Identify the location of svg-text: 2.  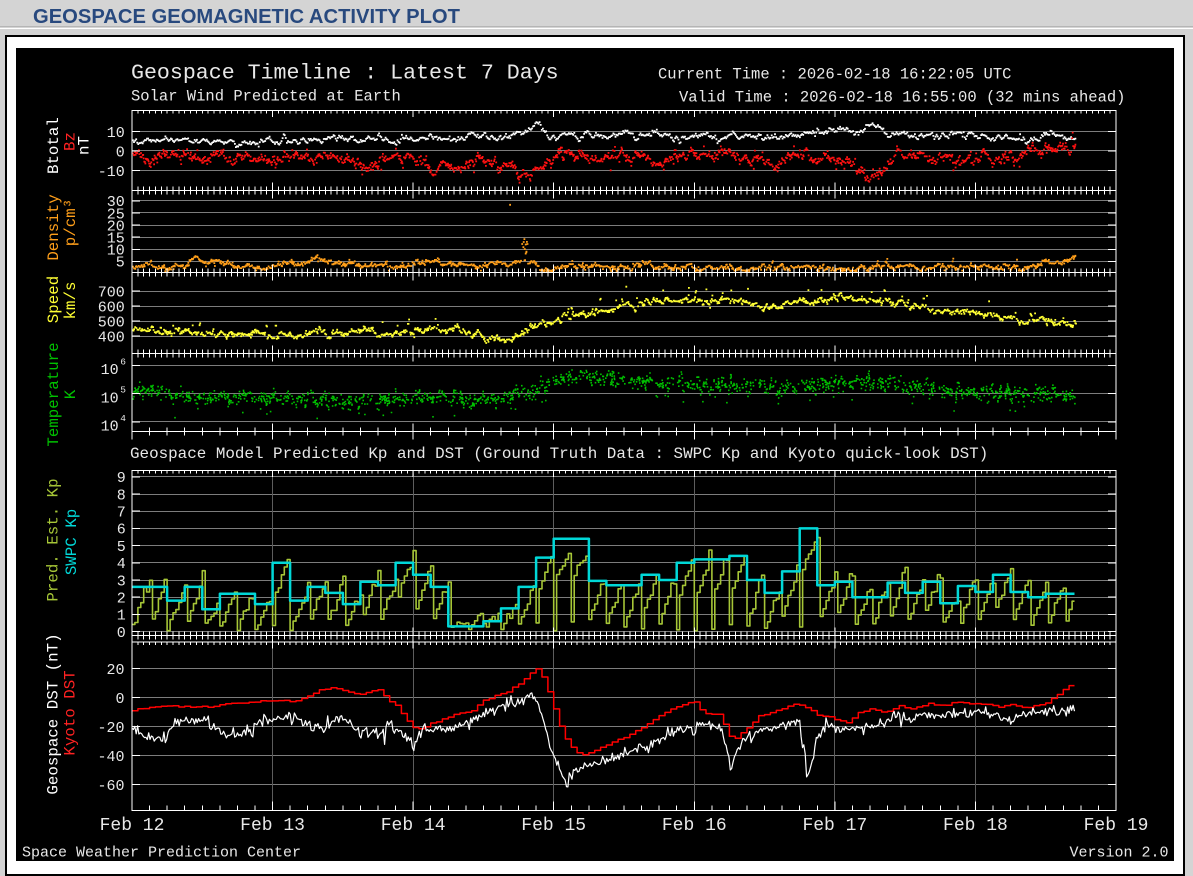
(121, 599).